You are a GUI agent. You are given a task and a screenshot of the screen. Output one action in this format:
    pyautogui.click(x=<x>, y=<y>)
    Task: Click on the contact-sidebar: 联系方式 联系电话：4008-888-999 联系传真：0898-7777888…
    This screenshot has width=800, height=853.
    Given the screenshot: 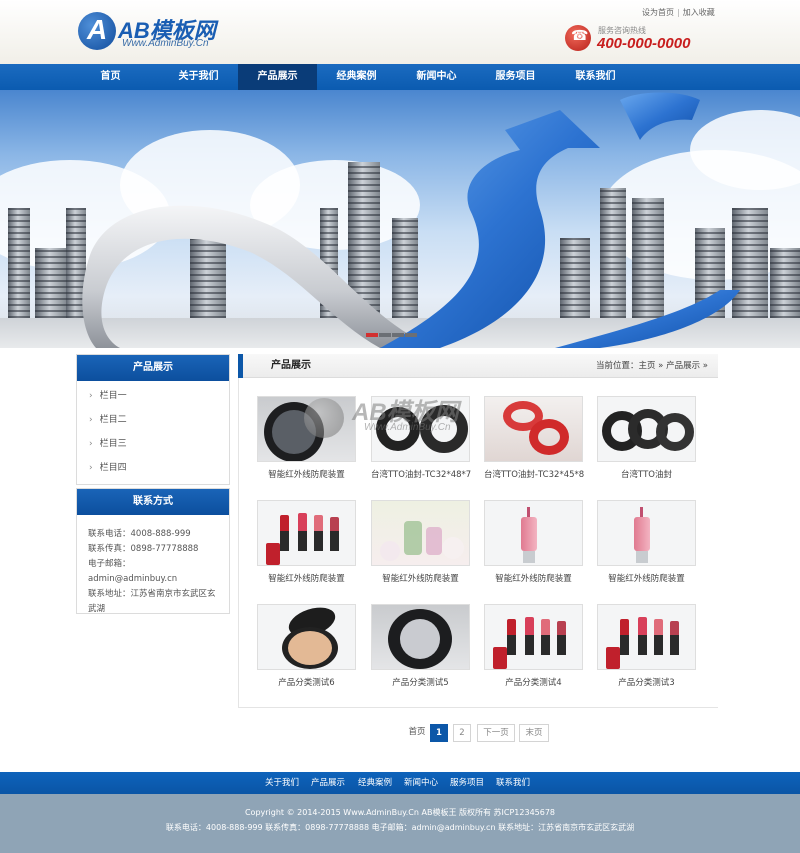 What is the action you would take?
    pyautogui.click(x=153, y=551)
    